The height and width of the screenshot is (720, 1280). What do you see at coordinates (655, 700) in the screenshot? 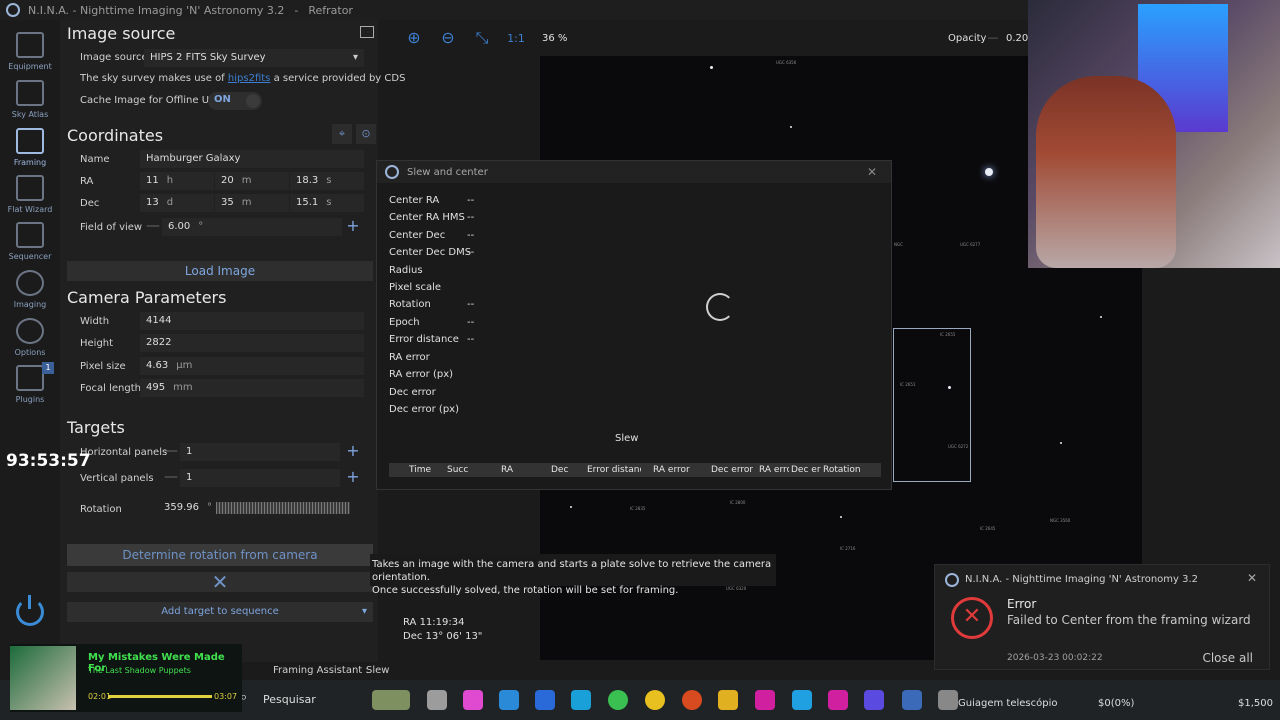
I see `chrome-icon` at bounding box center [655, 700].